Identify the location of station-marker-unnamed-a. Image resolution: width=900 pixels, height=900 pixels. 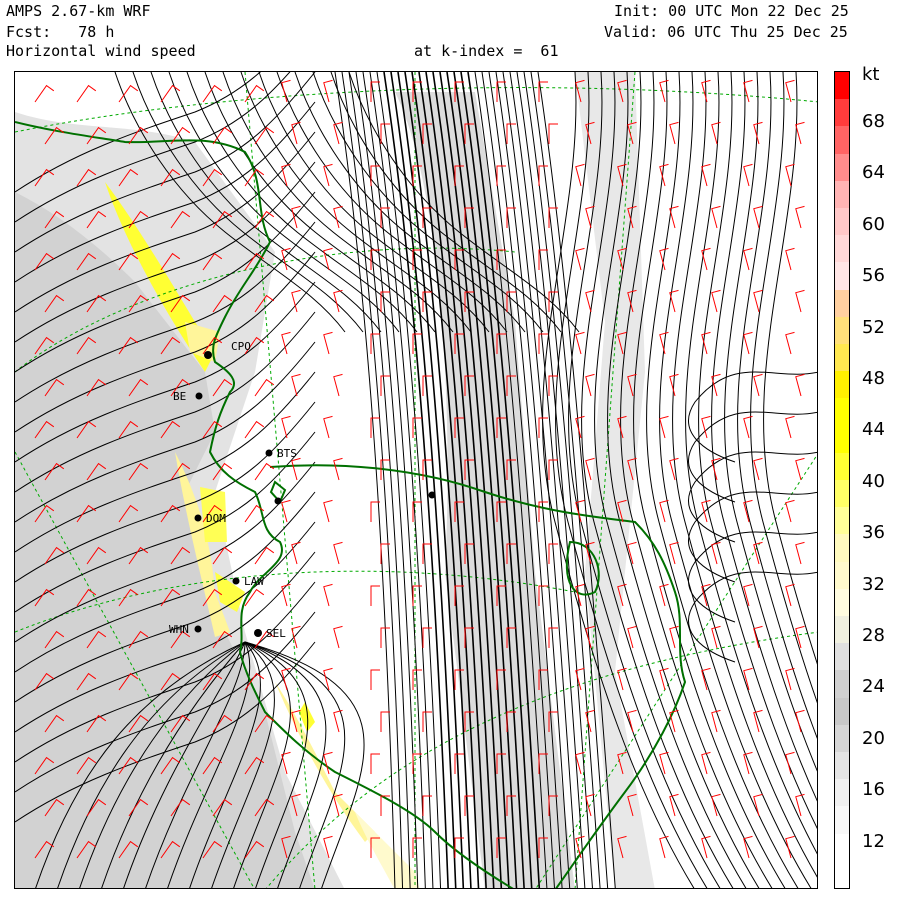
(278, 501).